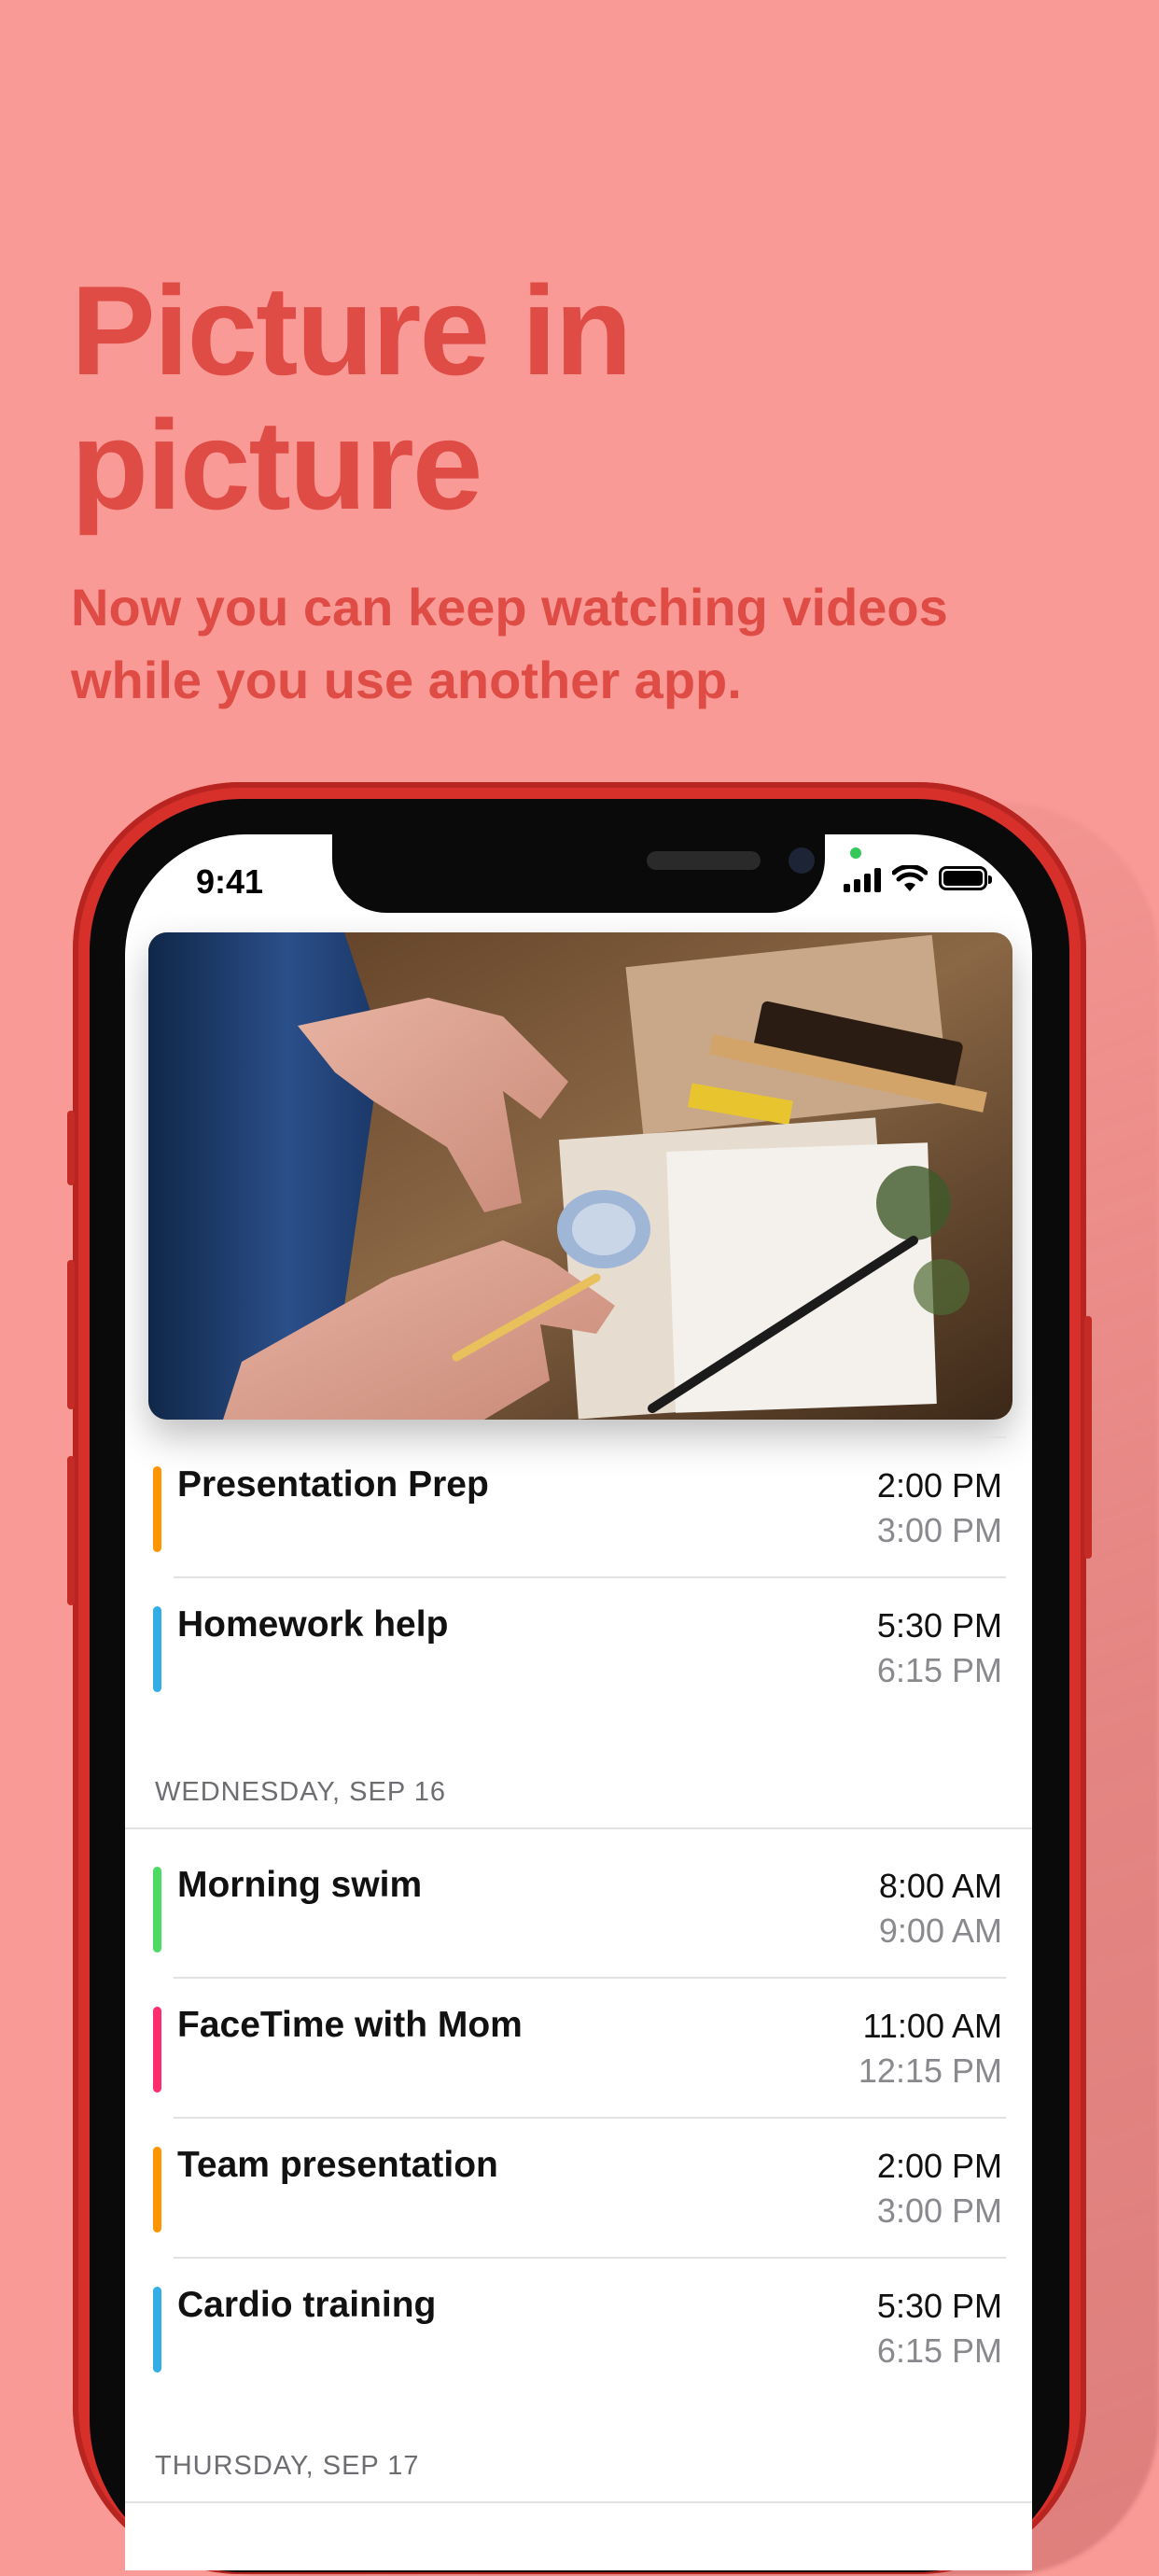  I want to click on event-start-time: 8:00 AM, so click(940, 1886).